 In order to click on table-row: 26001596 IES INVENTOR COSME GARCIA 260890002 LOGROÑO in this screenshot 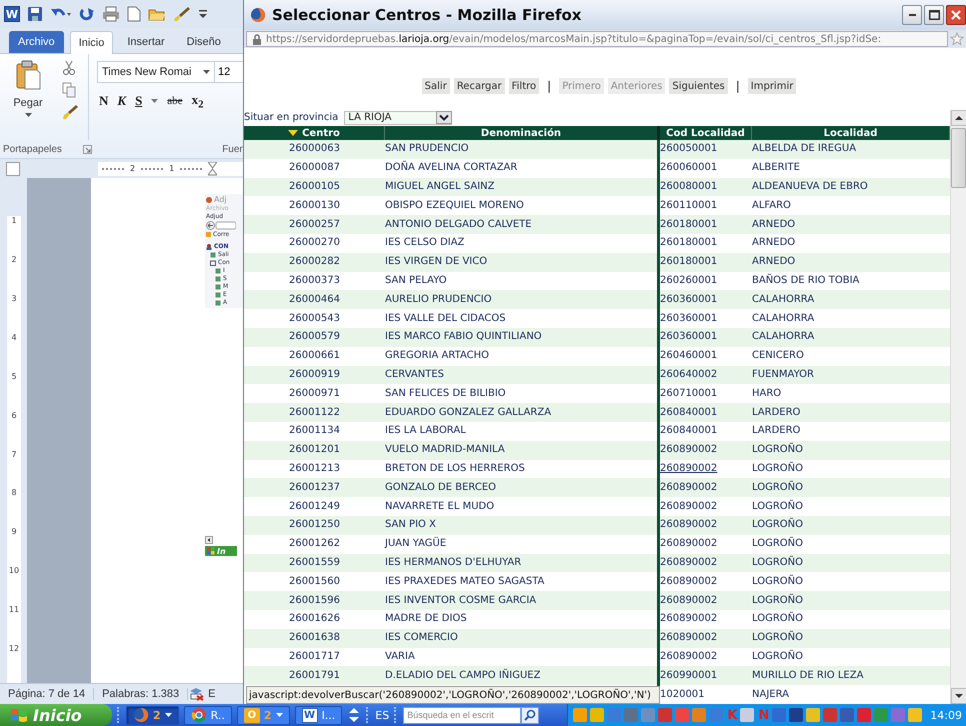, I will do `click(597, 600)`.